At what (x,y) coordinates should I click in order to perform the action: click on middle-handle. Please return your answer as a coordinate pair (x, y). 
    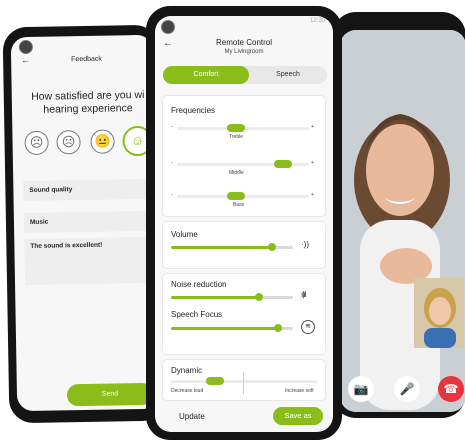
    Looking at the image, I should click on (282, 164).